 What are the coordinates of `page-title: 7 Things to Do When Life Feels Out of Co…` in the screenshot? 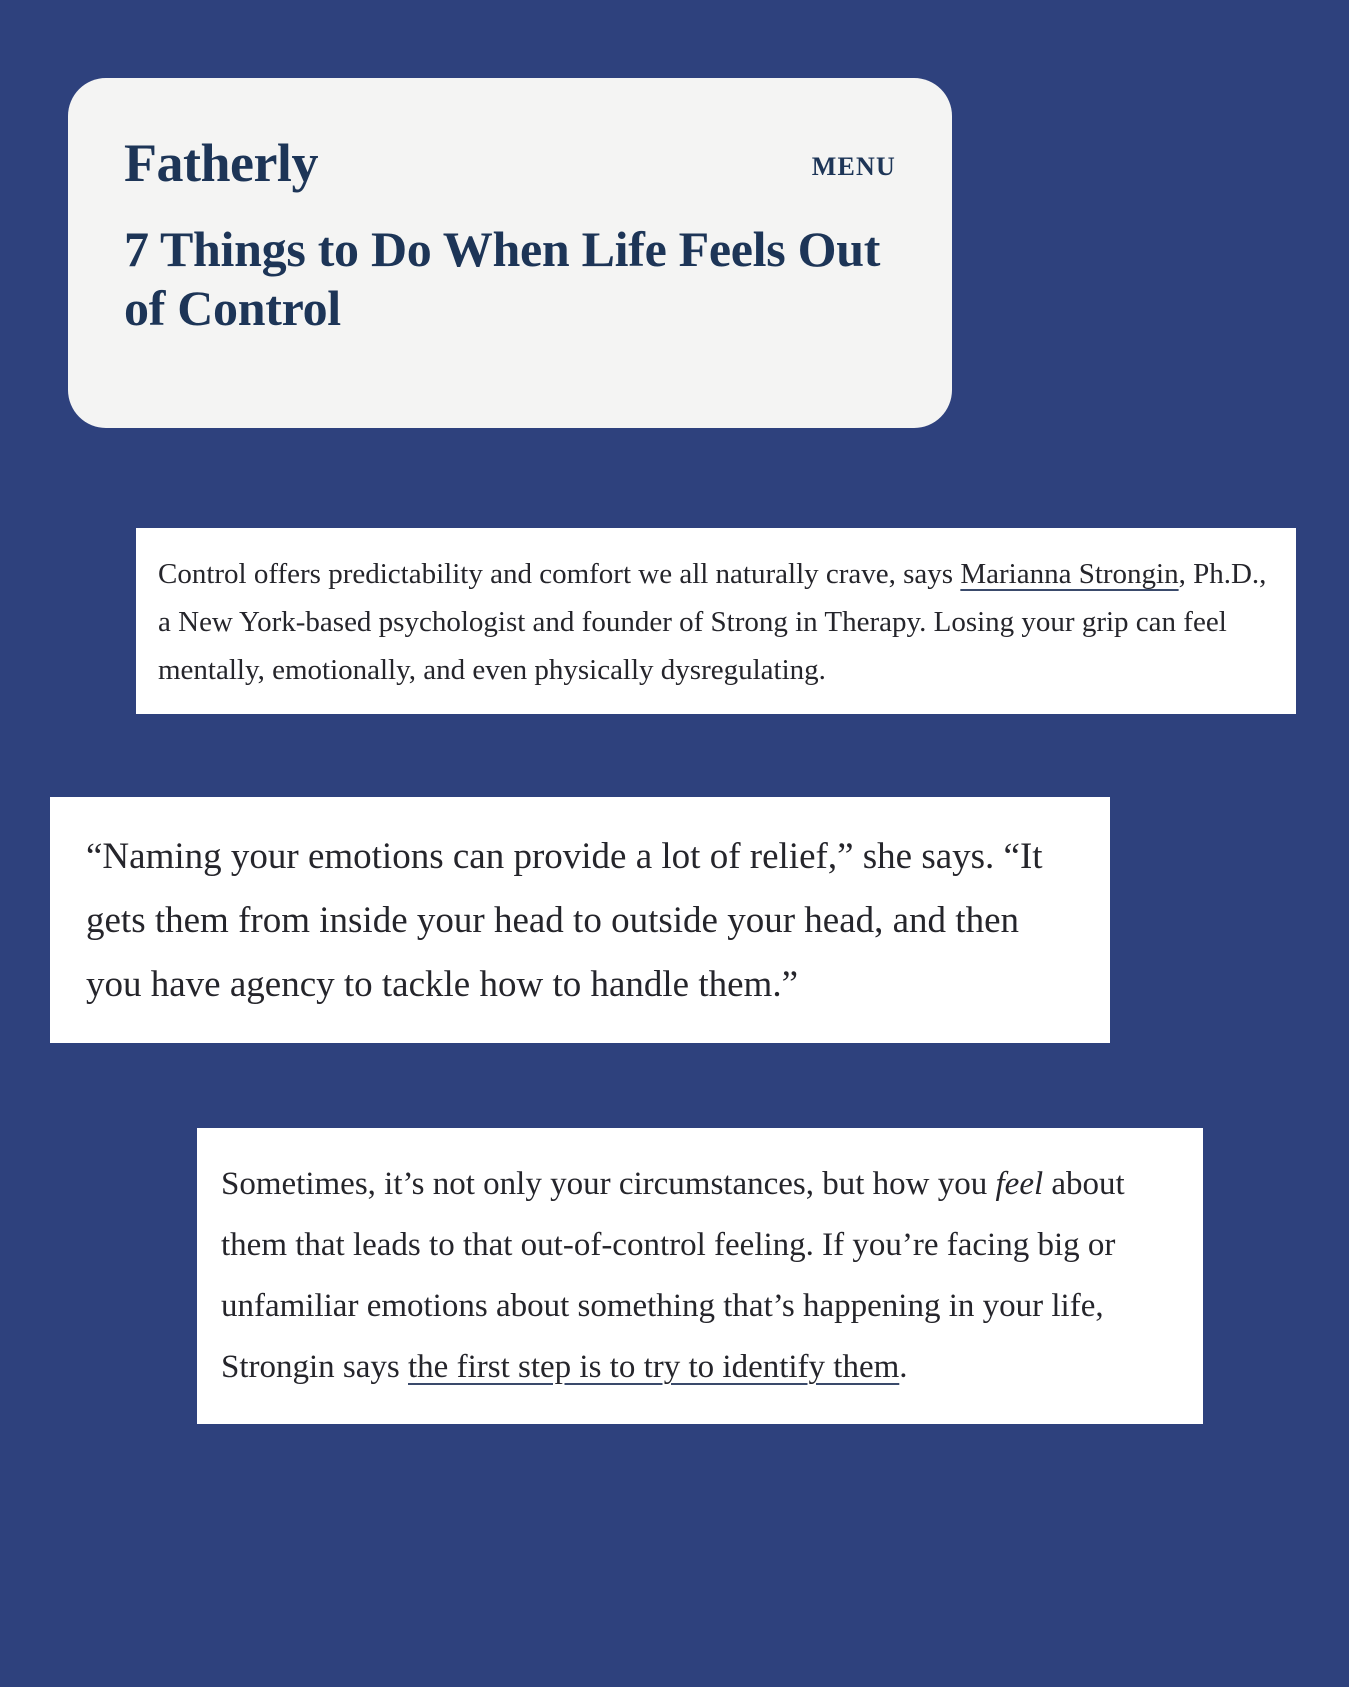 It's located at (502, 278).